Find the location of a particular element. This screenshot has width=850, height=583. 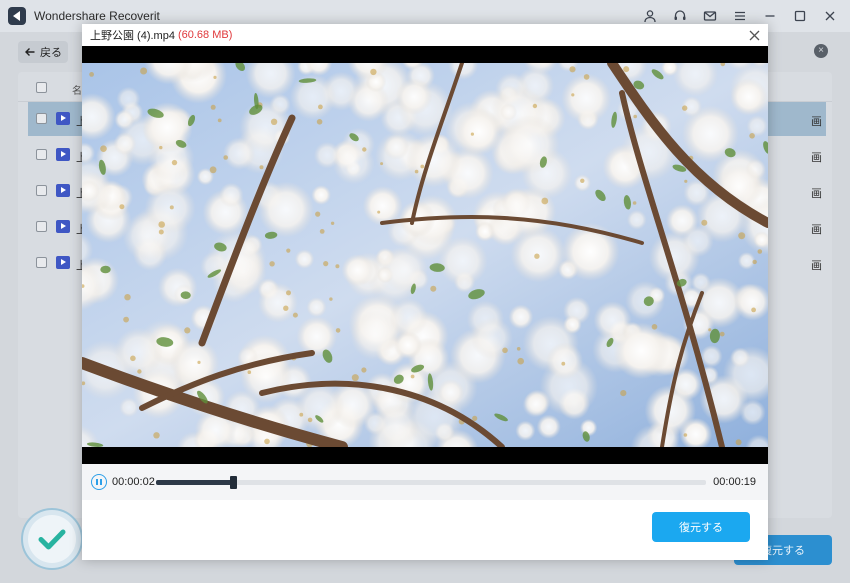

search-clear-glyph: × is located at coordinates (821, 50).